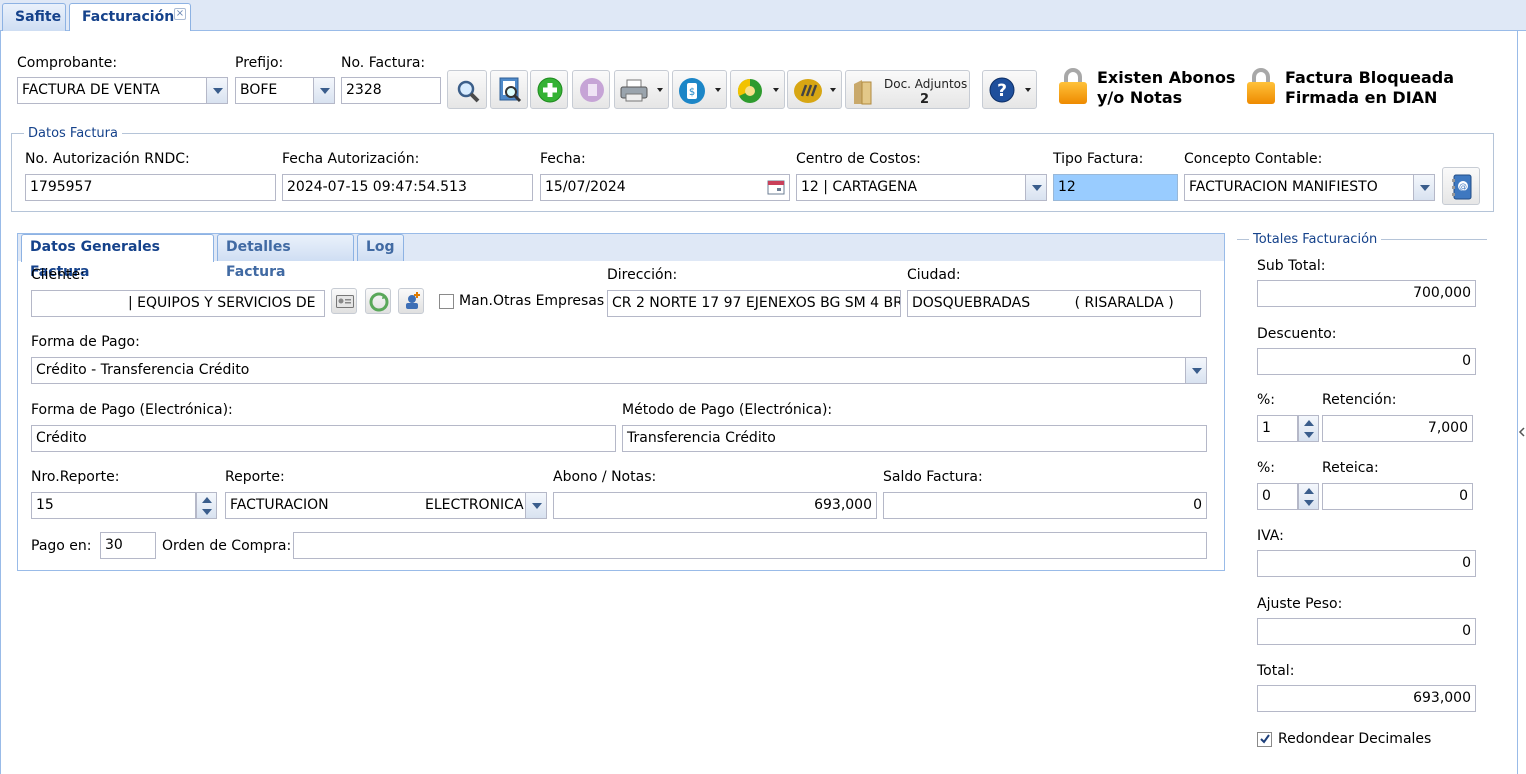 The height and width of the screenshot is (774, 1526). What do you see at coordinates (757, 89) in the screenshot?
I see `report-chart-button` at bounding box center [757, 89].